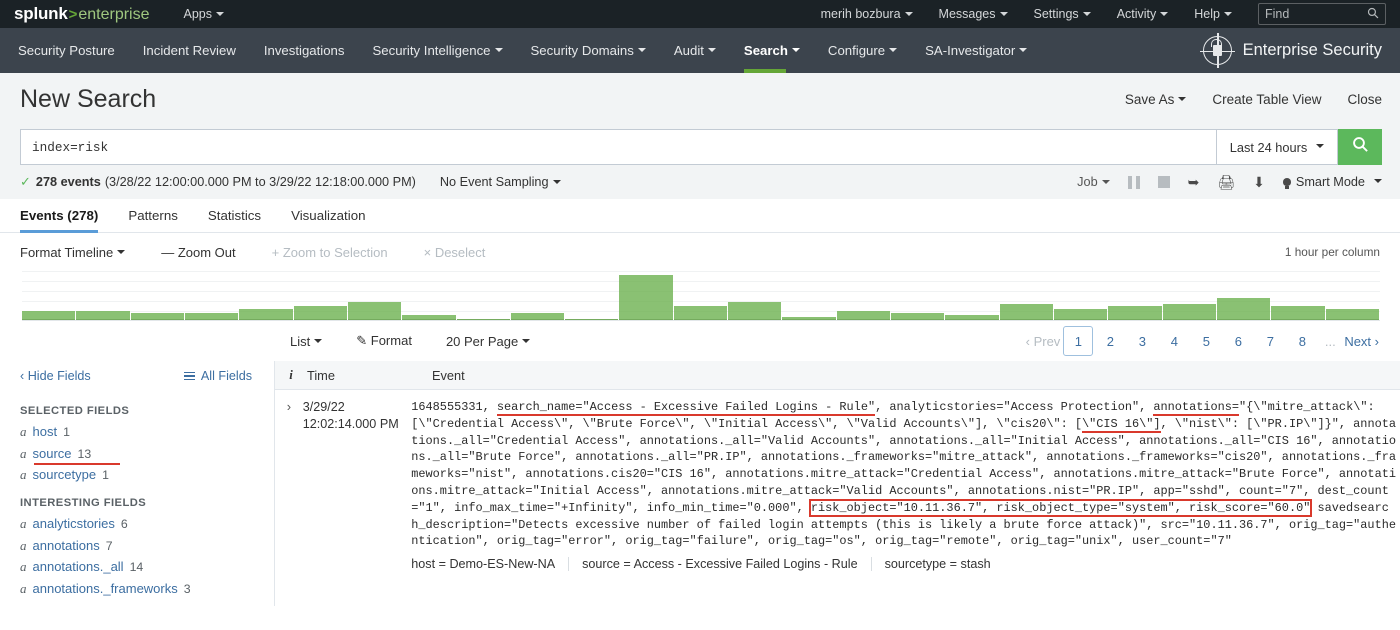 The height and width of the screenshot is (630, 1400). What do you see at coordinates (234, 220) in the screenshot?
I see `tab-statistics: Statistics` at bounding box center [234, 220].